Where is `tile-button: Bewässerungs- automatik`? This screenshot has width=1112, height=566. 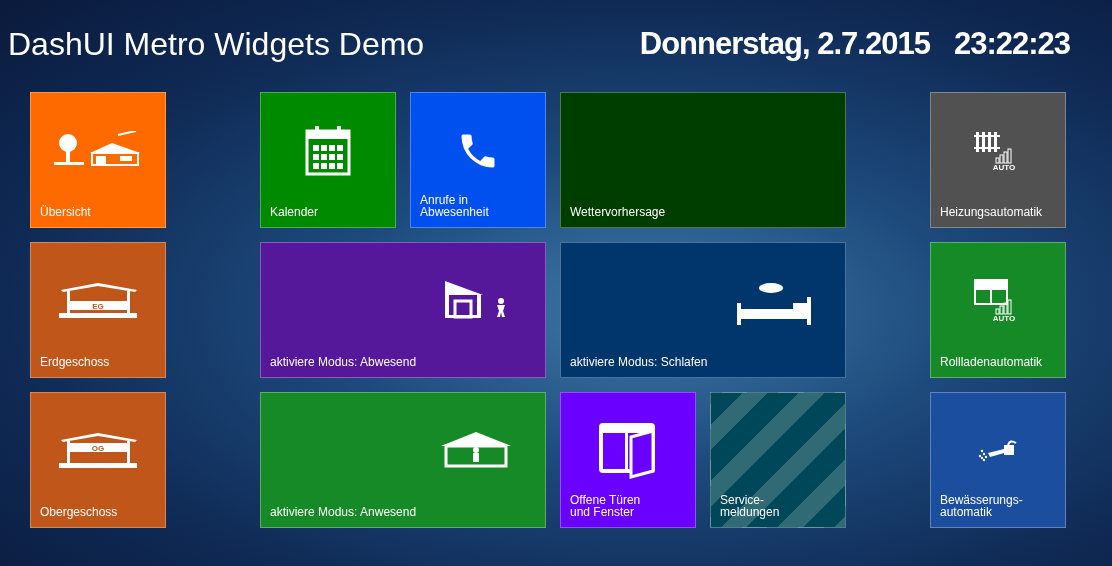
tile-button: Bewässerungs- automatik is located at coordinates (998, 460).